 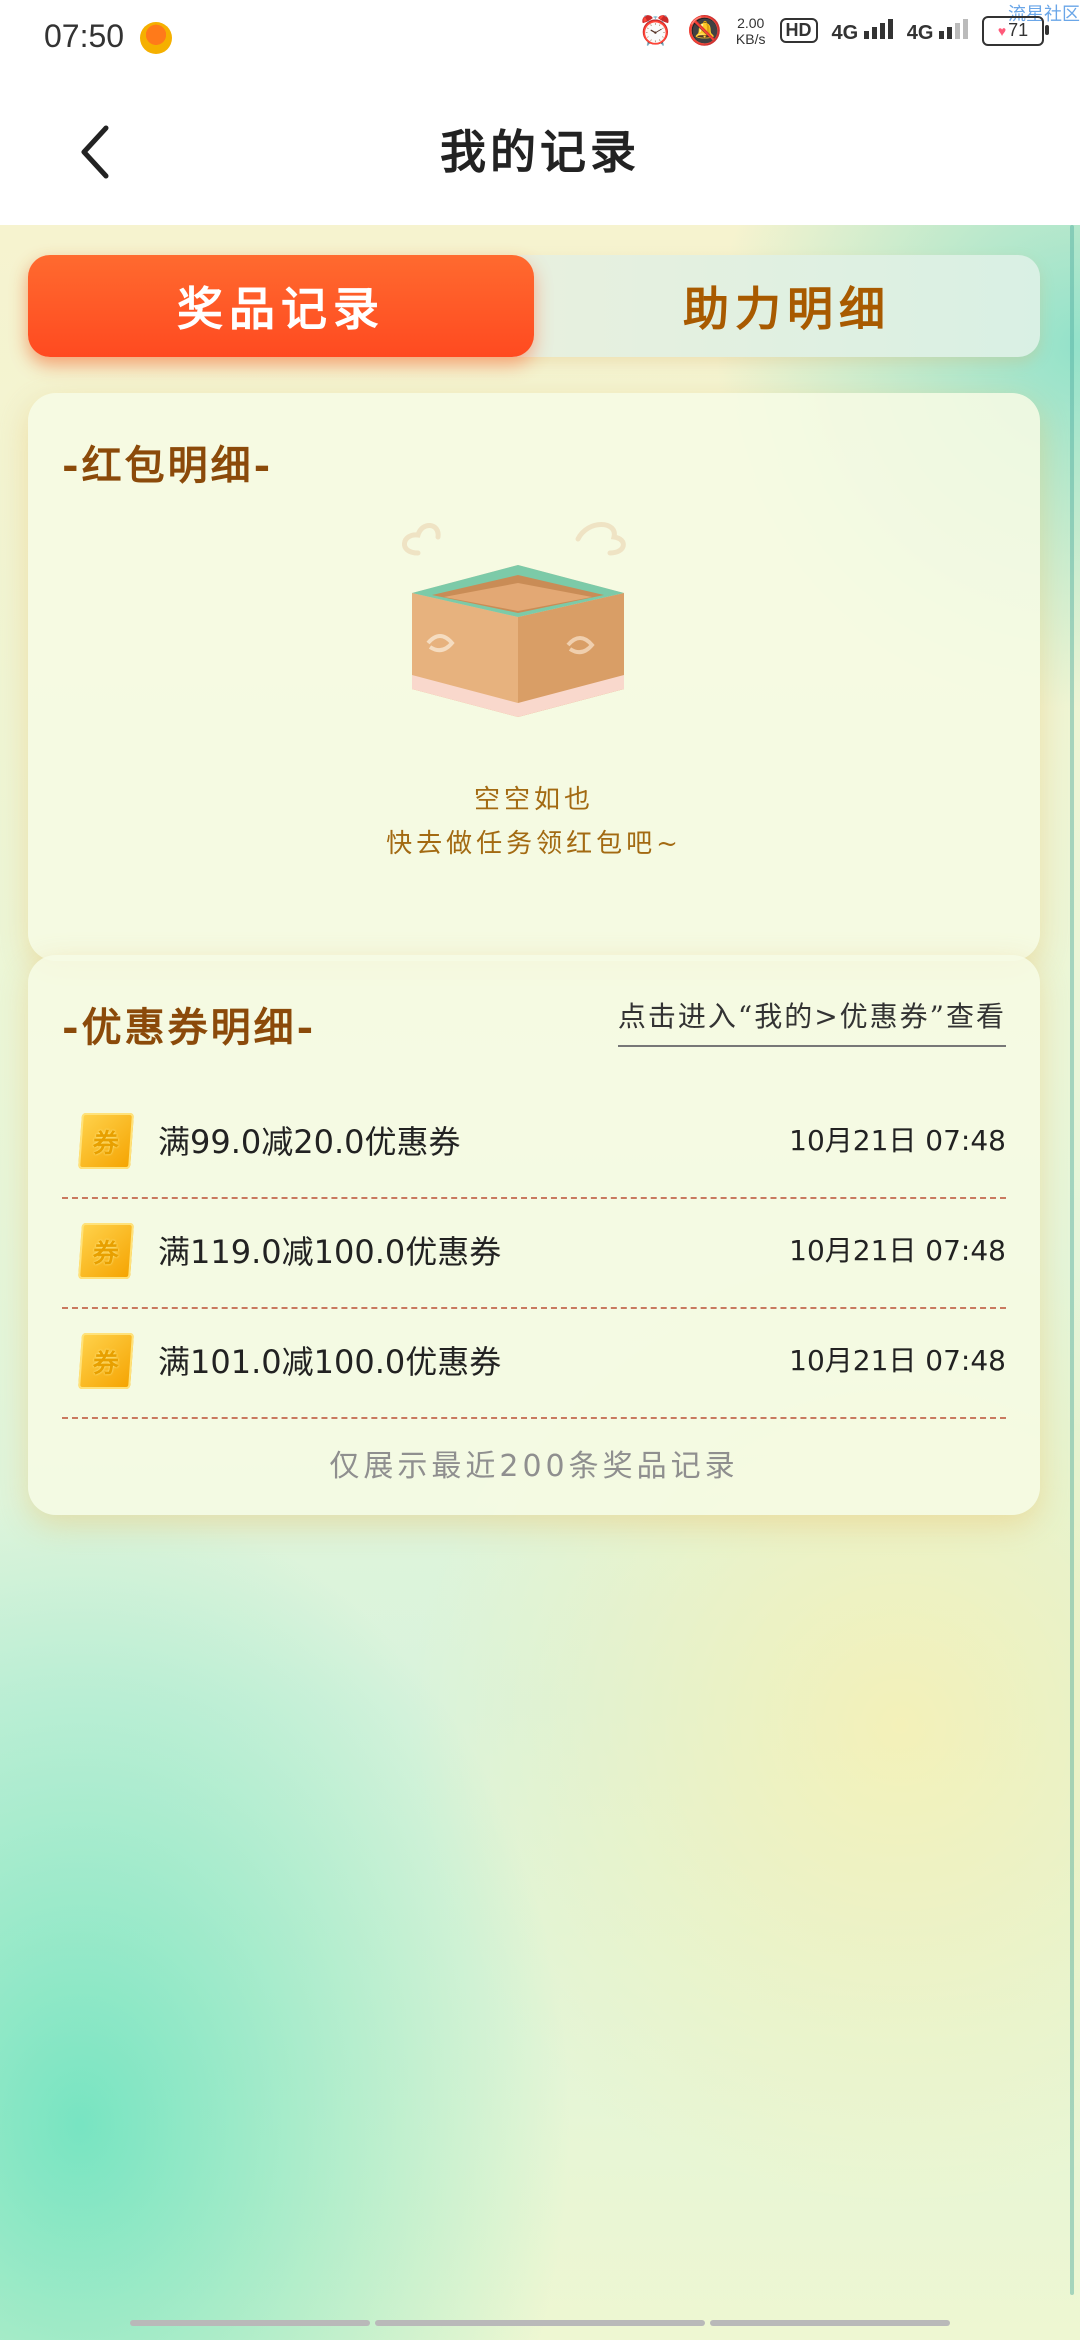 I want to click on sim2-network: 4G, so click(x=937, y=31).